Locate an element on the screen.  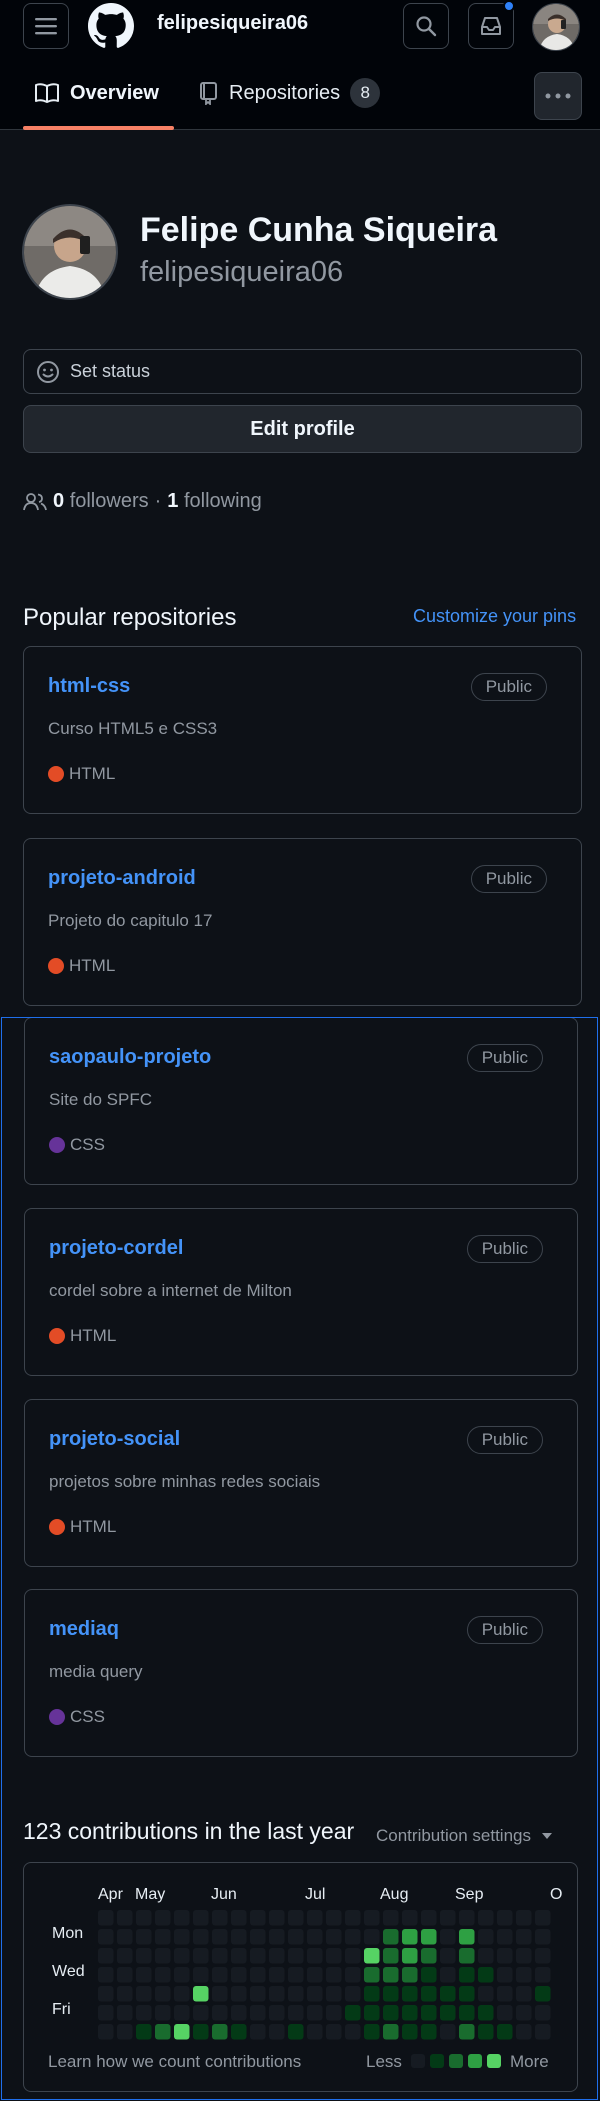
profile-avatar is located at coordinates (70, 252).